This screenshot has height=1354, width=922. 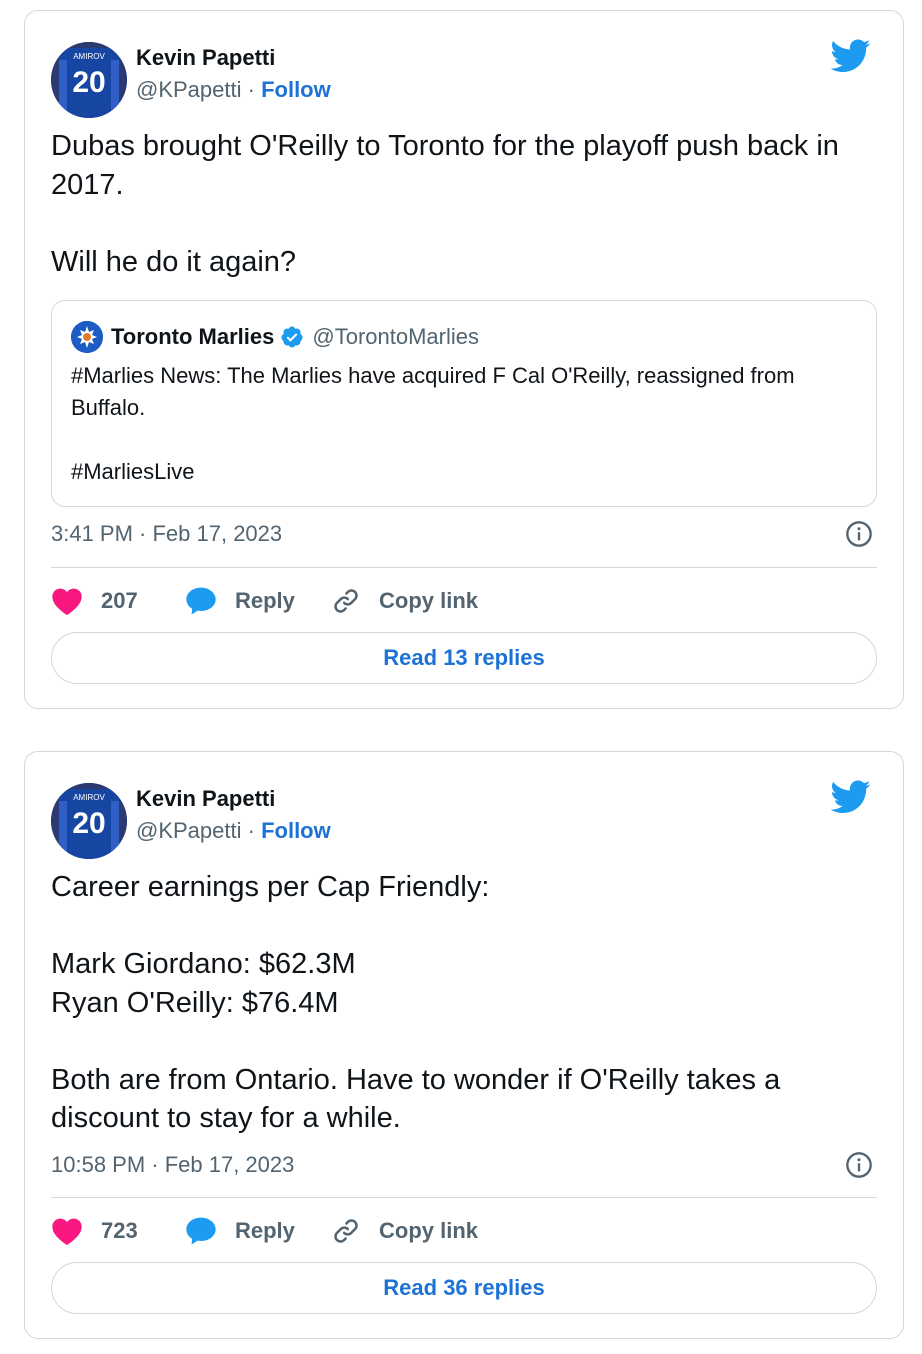 I want to click on action-bar: 207 Reply Copy link, so click(x=464, y=601).